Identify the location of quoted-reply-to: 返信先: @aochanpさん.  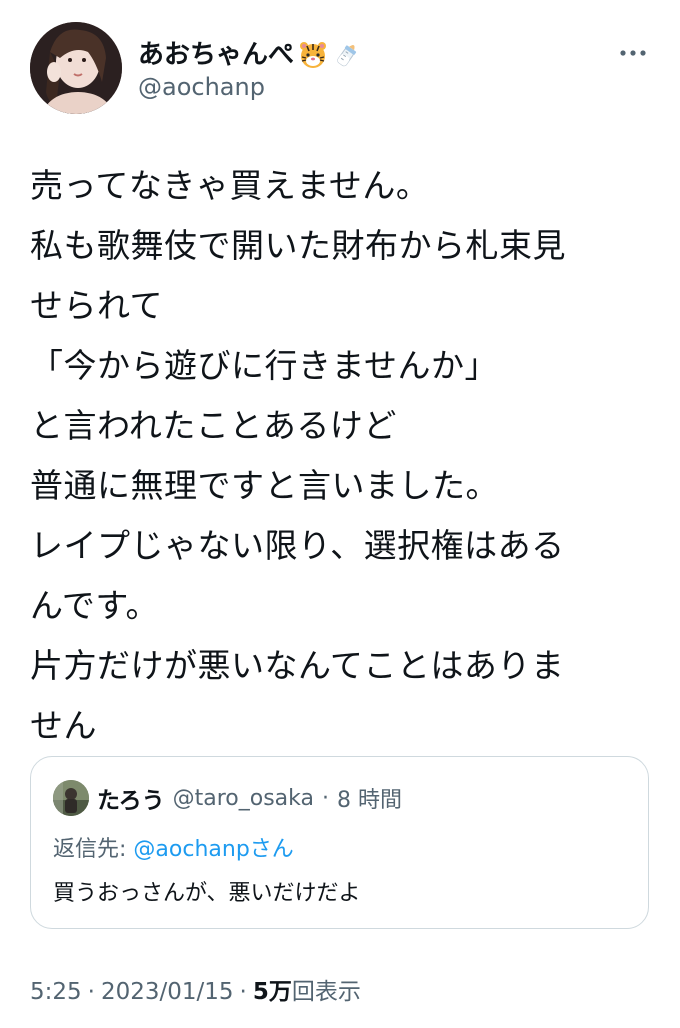
(173, 847).